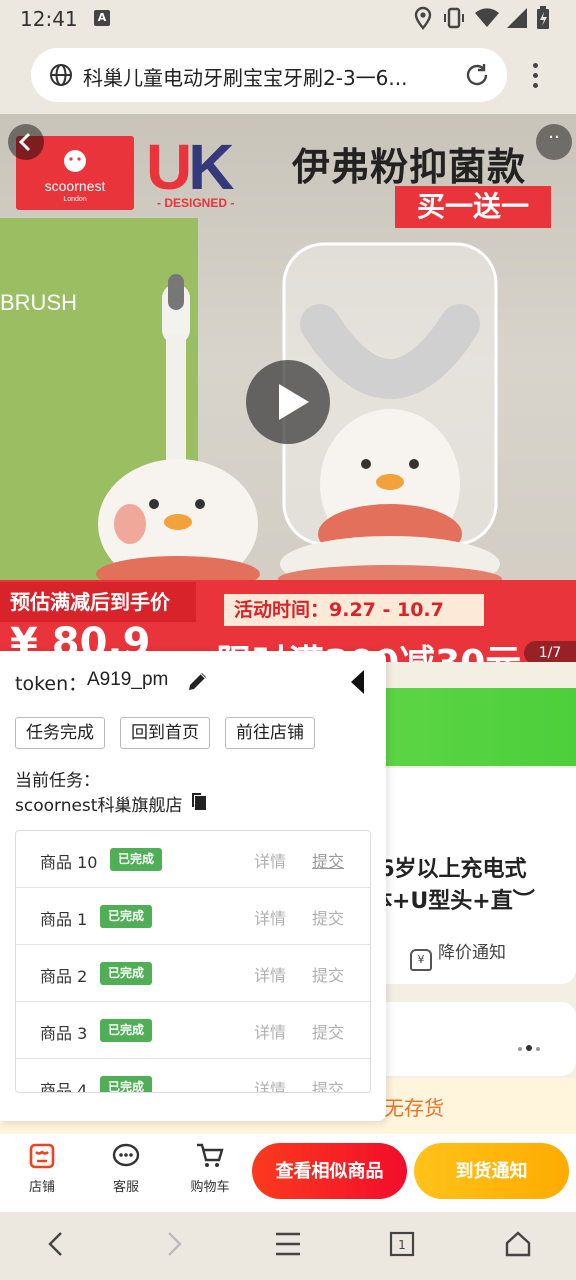 This screenshot has height=1280, width=576. Describe the element at coordinates (75, 199) in the screenshot. I see `brand-sub: London` at that location.